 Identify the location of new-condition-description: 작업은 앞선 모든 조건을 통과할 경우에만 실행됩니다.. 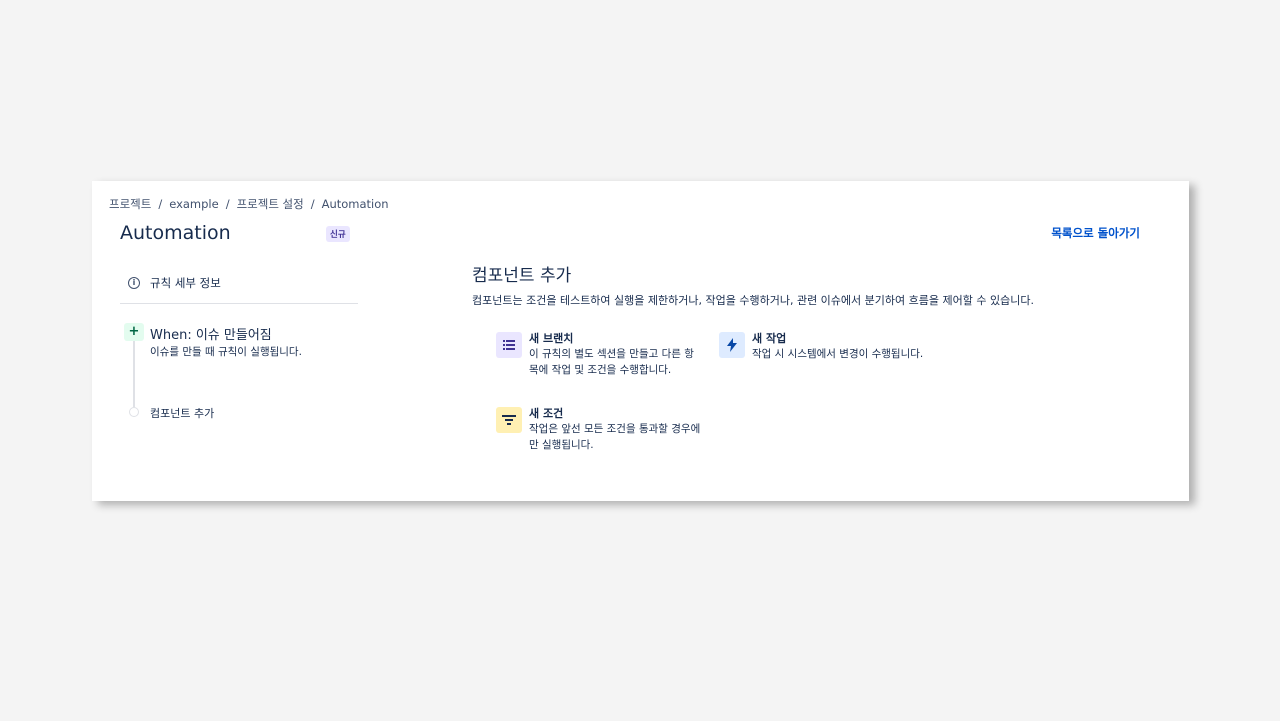
(615, 437).